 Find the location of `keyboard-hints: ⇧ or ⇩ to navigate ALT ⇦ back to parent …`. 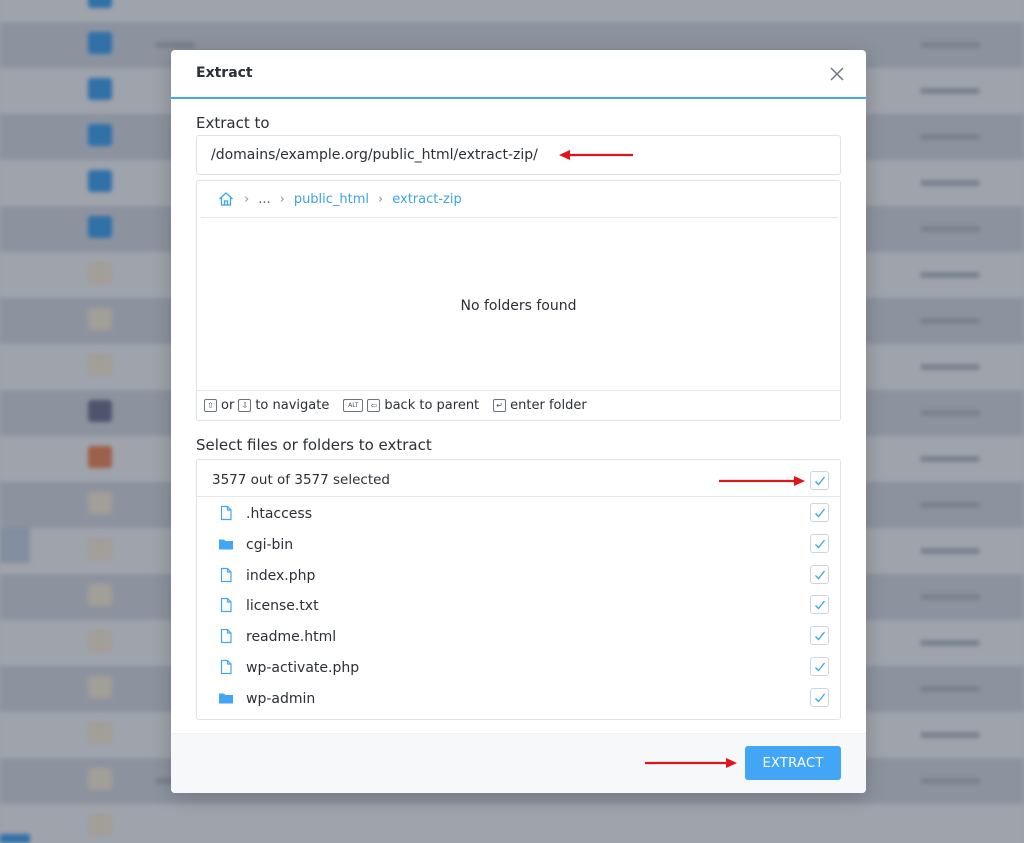

keyboard-hints: ⇧ or ⇩ to navigate ALT ⇦ back to parent … is located at coordinates (518, 405).